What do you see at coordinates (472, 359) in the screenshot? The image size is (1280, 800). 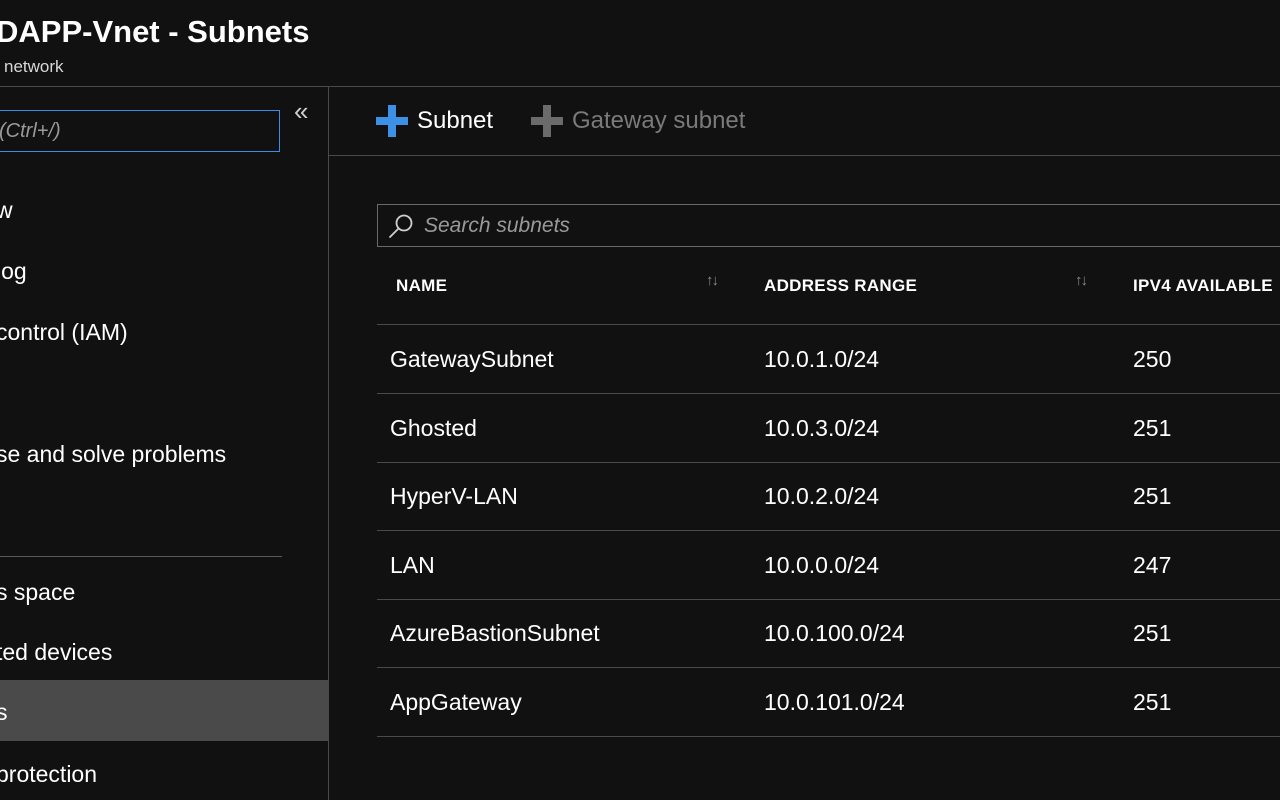 I see `subnet-name: GatewaySubnet` at bounding box center [472, 359].